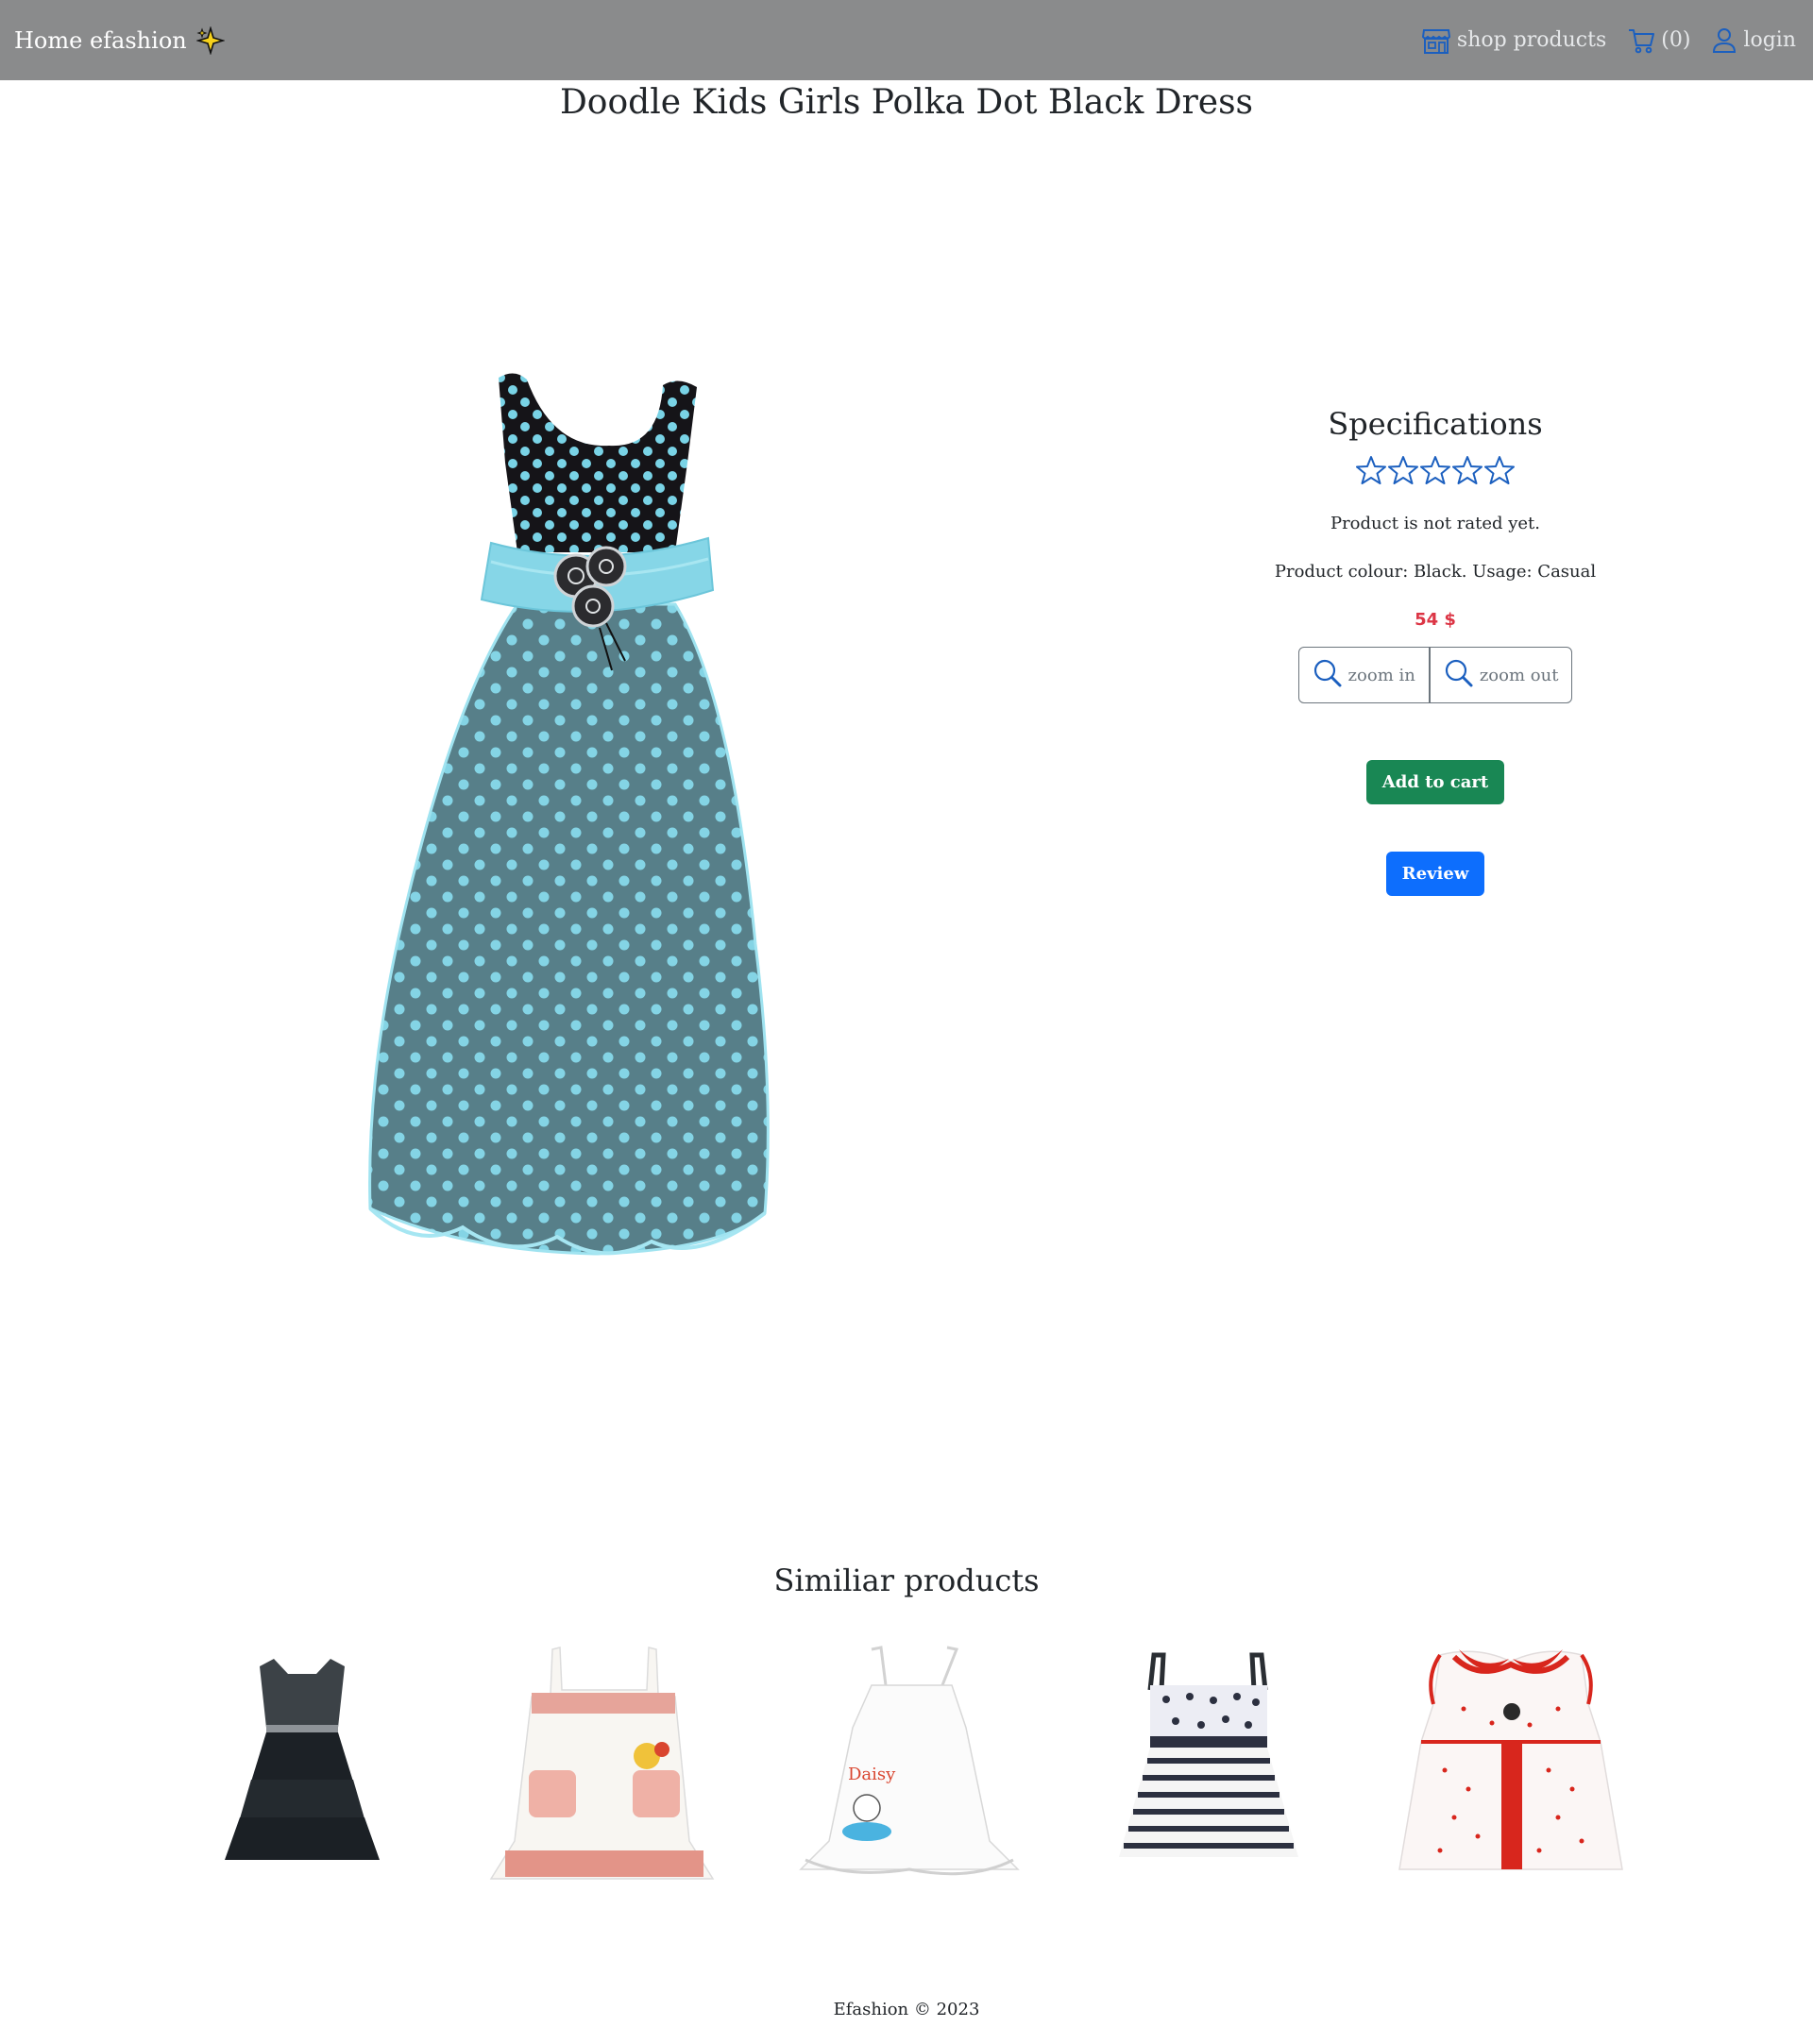  What do you see at coordinates (1435, 572) in the screenshot?
I see `product-details-text: Product colour: Black. Usage: Casual` at bounding box center [1435, 572].